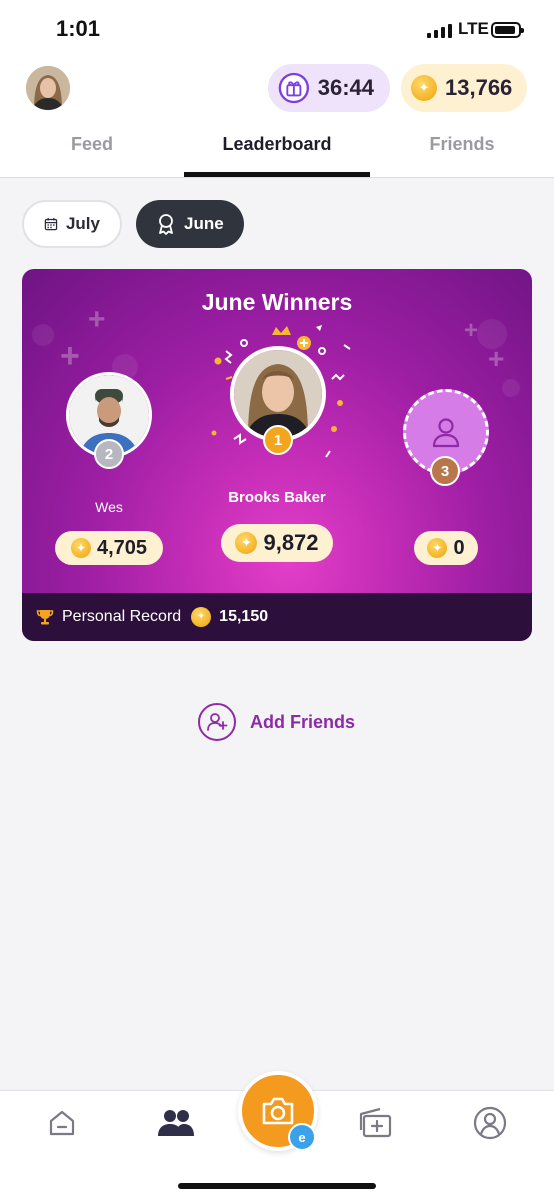 The width and height of the screenshot is (554, 1200). Describe the element at coordinates (277, 302) in the screenshot. I see `winners-title: June Winners` at that location.